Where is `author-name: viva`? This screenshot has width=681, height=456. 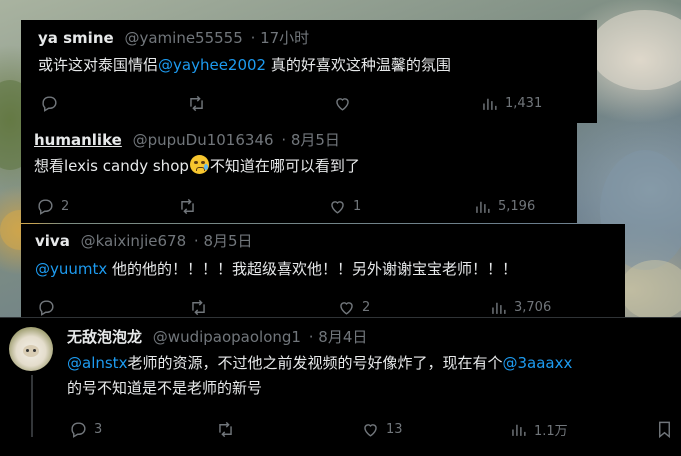
author-name: viva is located at coordinates (52, 241).